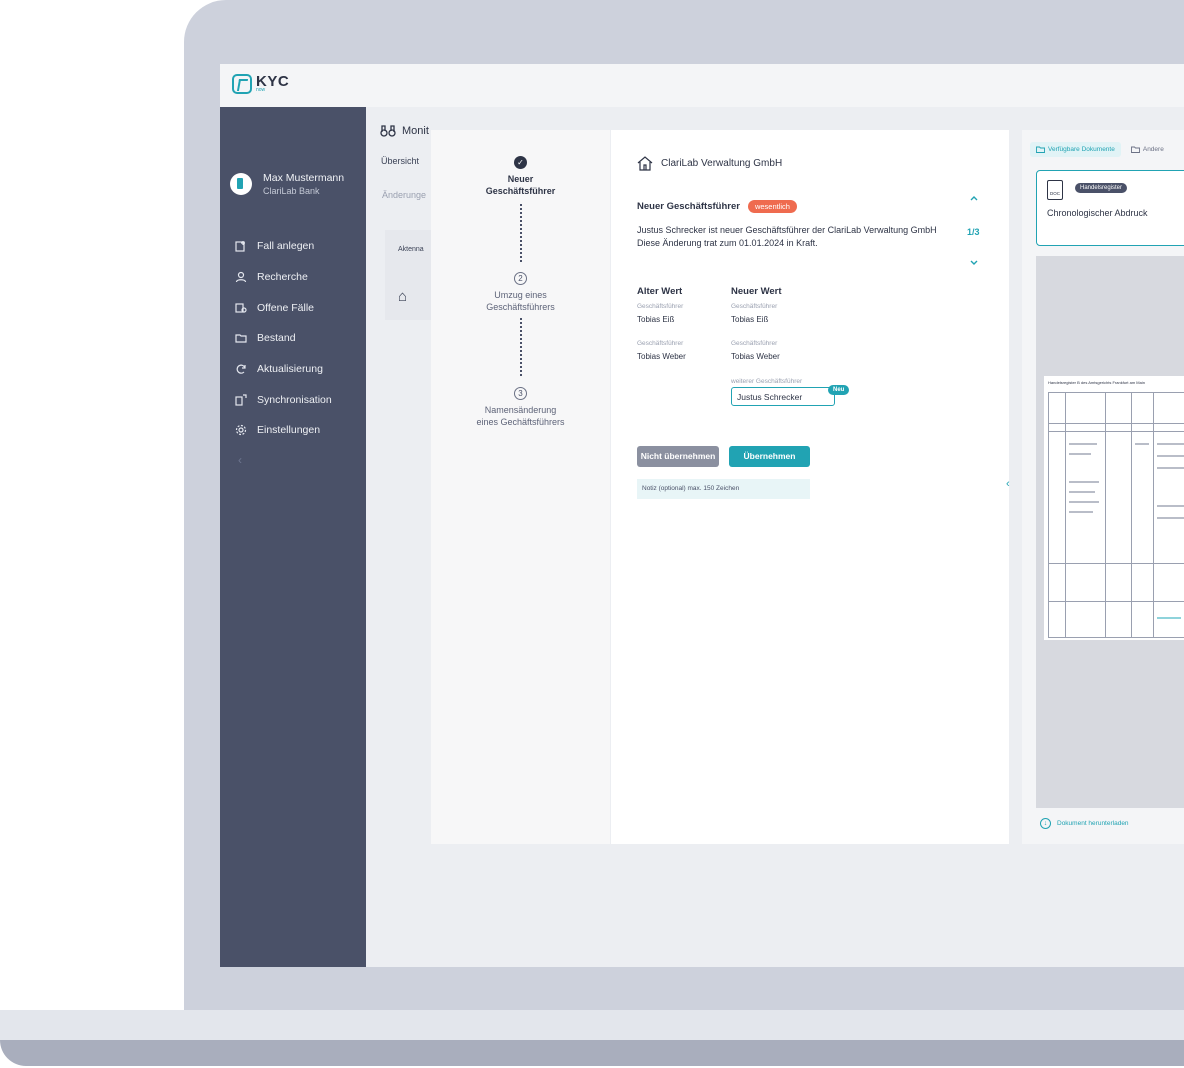 The height and width of the screenshot is (1068, 1184). What do you see at coordinates (974, 263) in the screenshot?
I see `chevron-down-icon` at bounding box center [974, 263].